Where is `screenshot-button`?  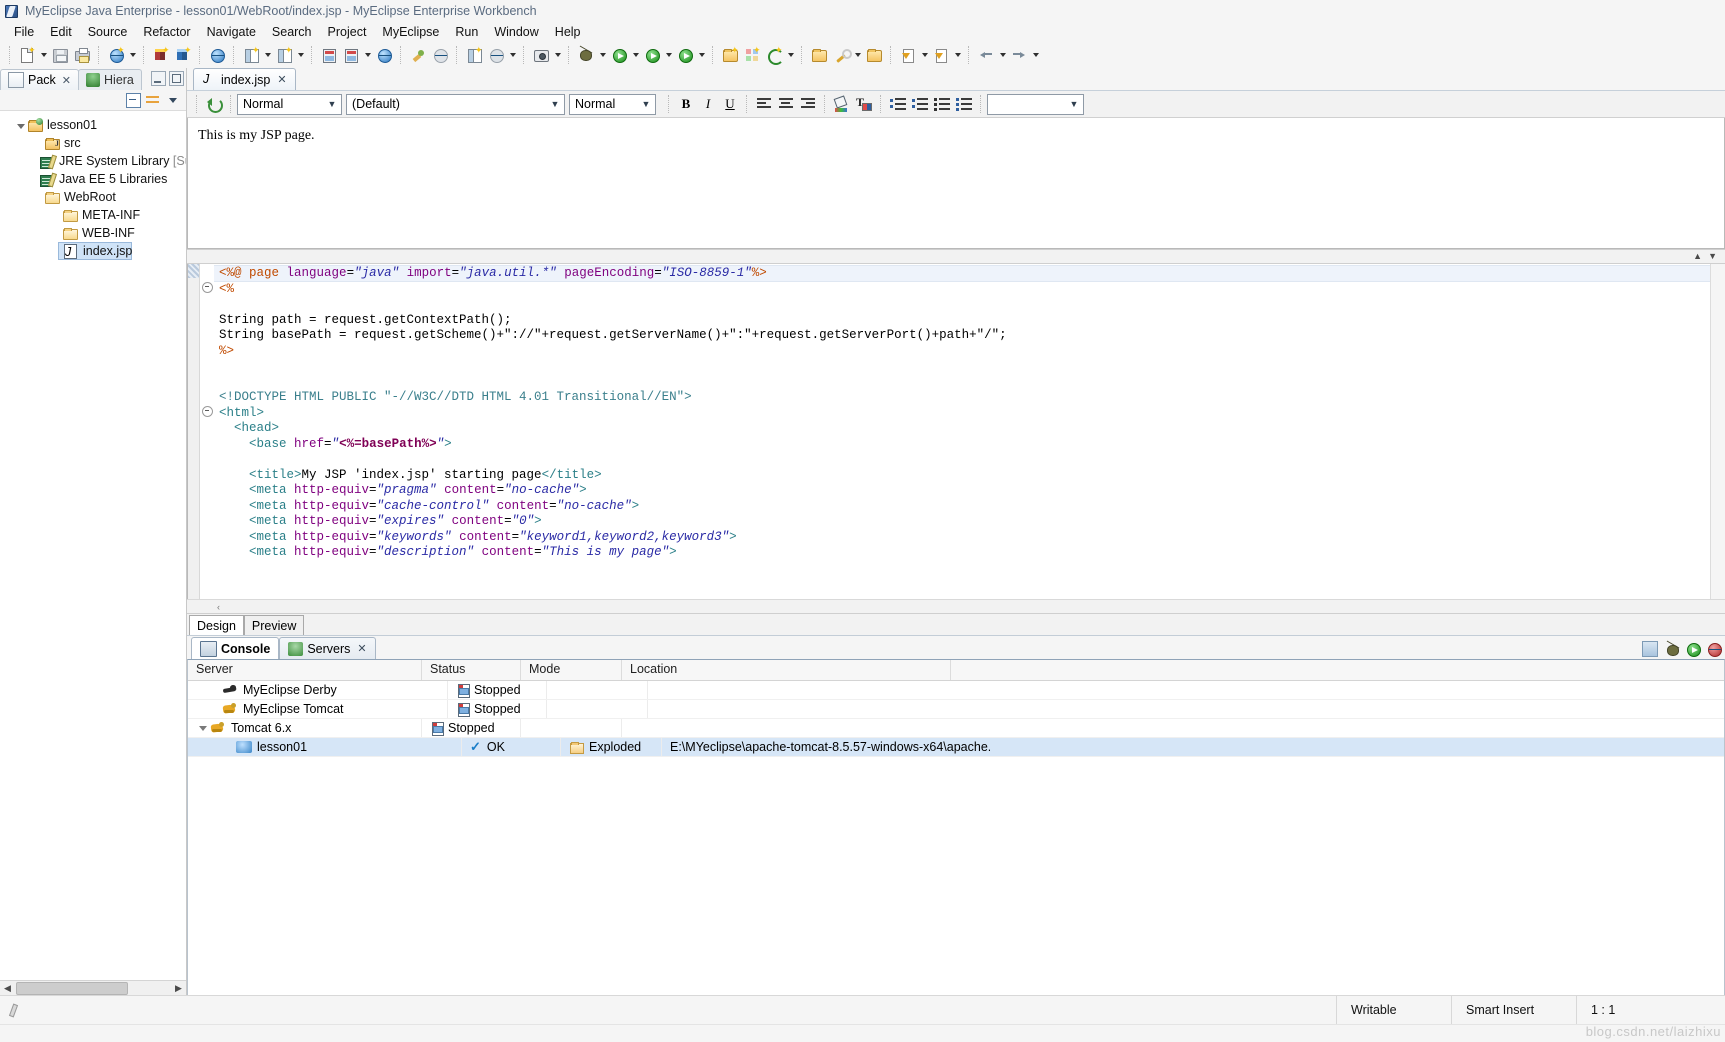
screenshot-button is located at coordinates (541, 55).